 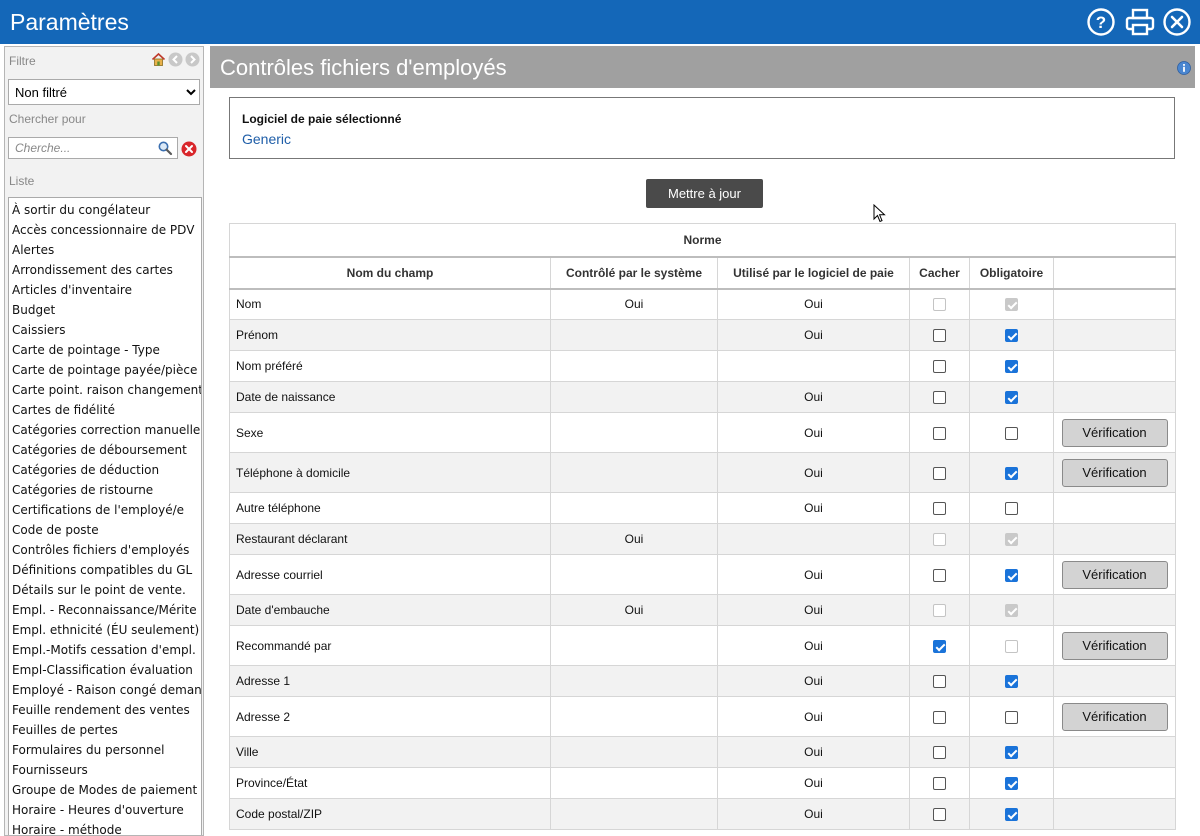 I want to click on field-name-cell: Autre téléphone, so click(x=390, y=508).